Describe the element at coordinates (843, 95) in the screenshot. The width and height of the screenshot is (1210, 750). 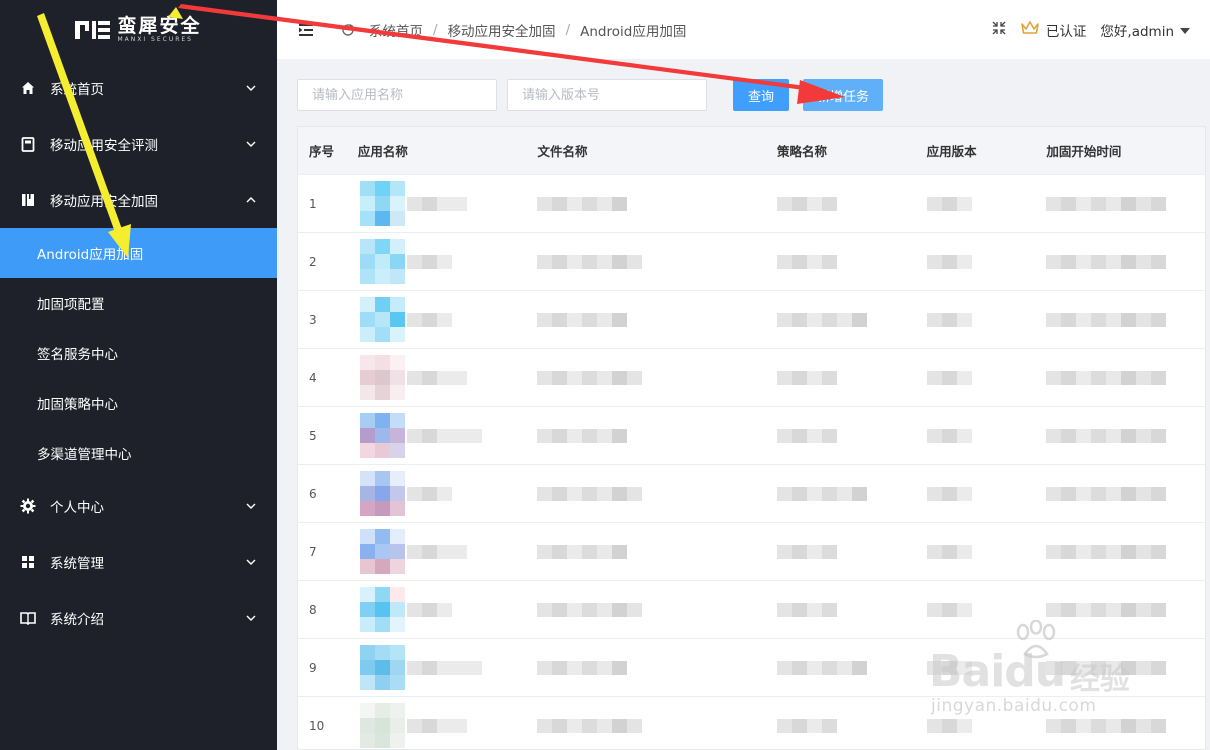
I see `new-task-button: 新增任务` at that location.